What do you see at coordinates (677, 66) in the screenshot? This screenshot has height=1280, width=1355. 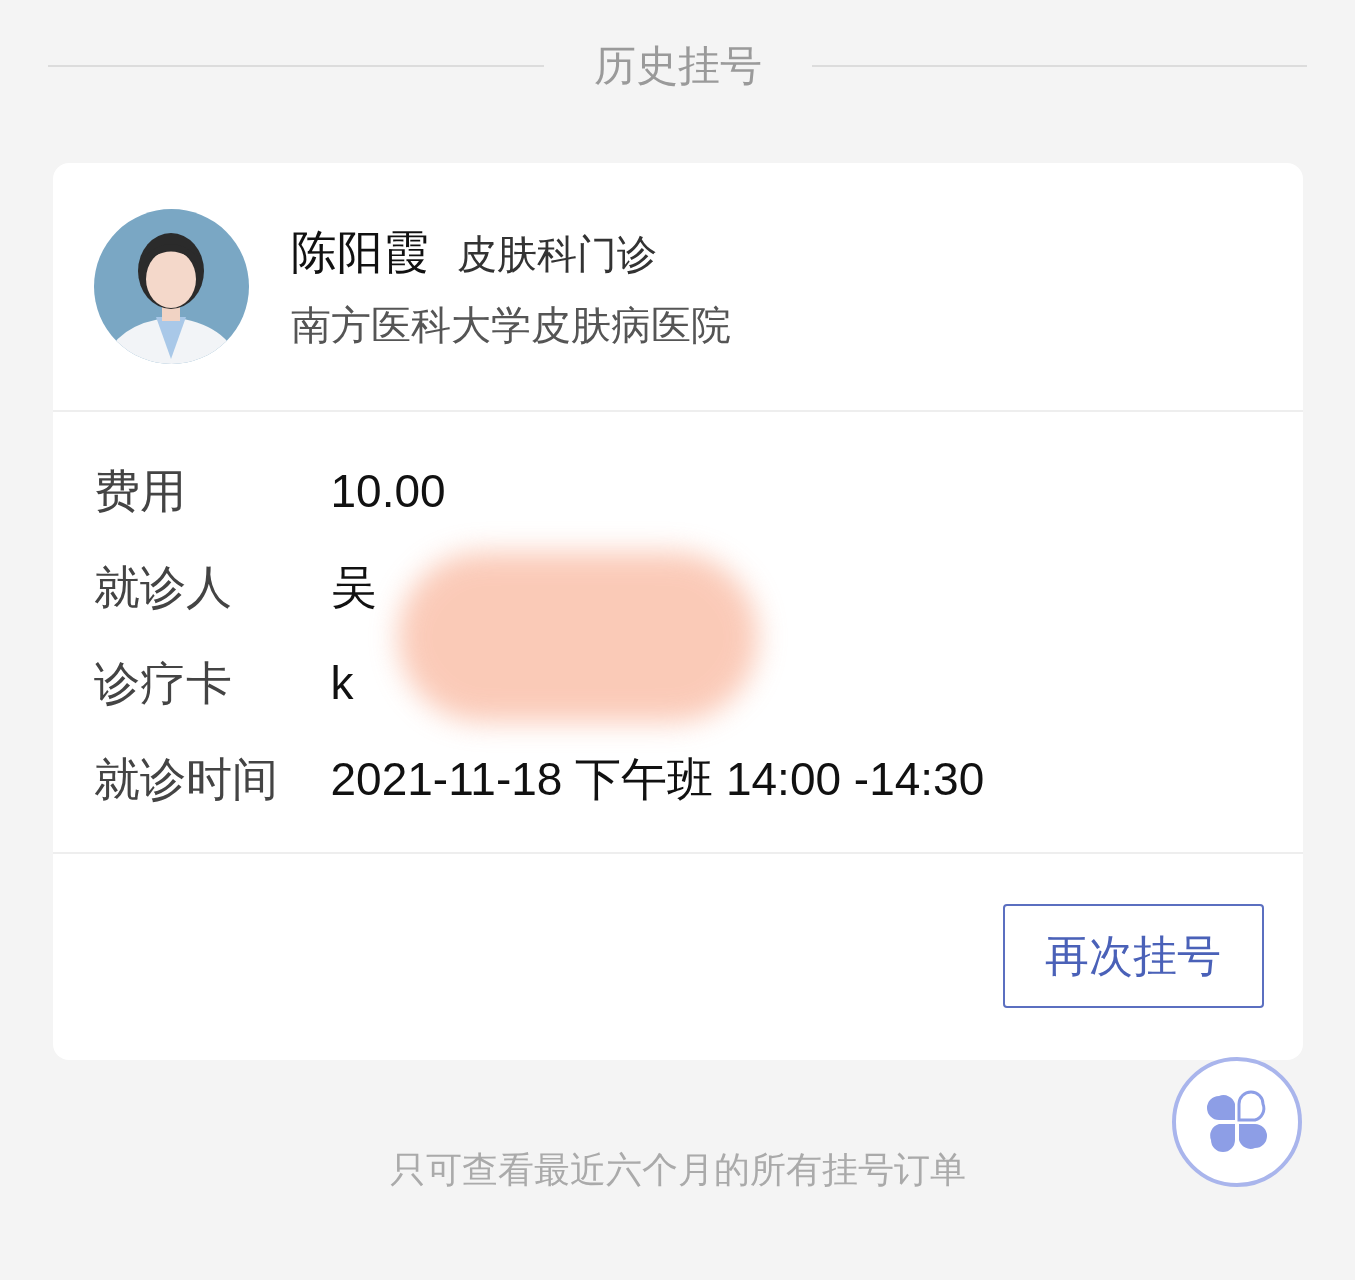 I see `section-title: 历史挂号` at bounding box center [677, 66].